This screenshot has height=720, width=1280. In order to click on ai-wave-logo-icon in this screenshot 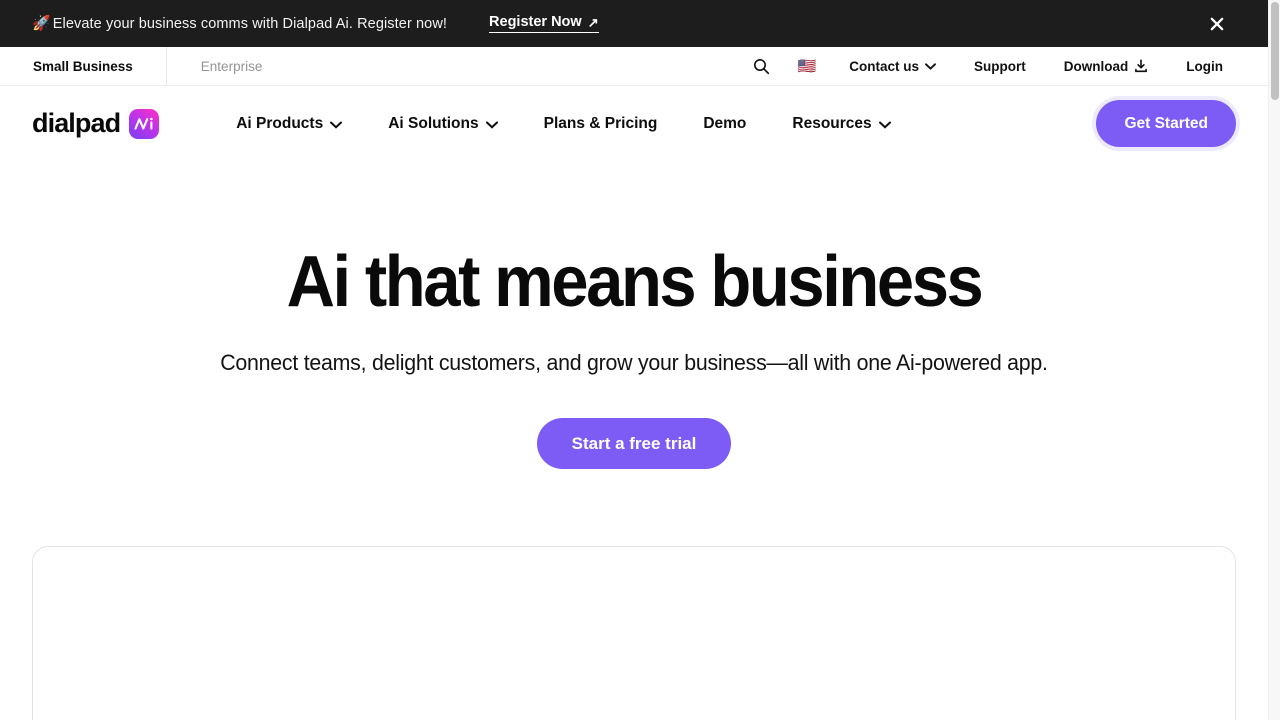, I will do `click(143, 123)`.